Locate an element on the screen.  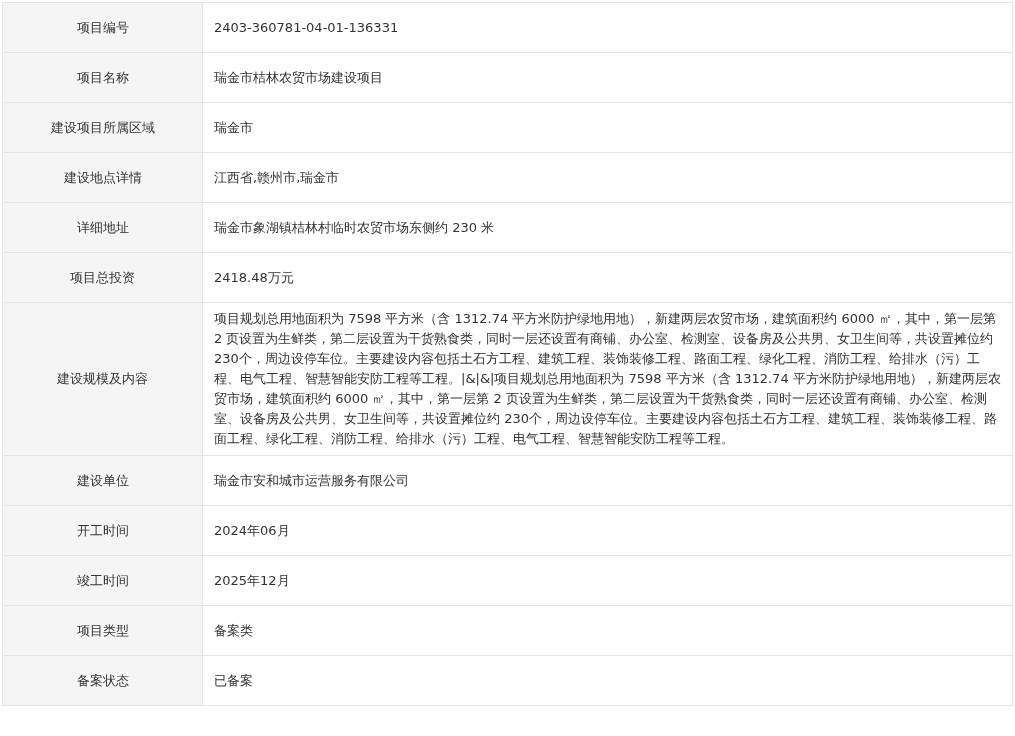
field-label: 项目总投资 is located at coordinates (102, 277).